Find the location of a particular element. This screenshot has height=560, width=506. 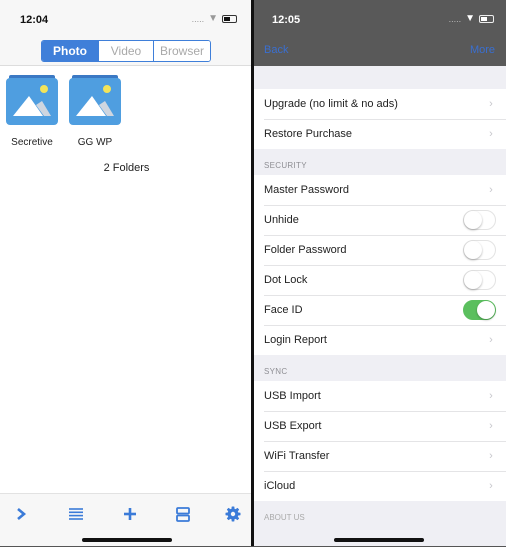

add-icon is located at coordinates (130, 514).